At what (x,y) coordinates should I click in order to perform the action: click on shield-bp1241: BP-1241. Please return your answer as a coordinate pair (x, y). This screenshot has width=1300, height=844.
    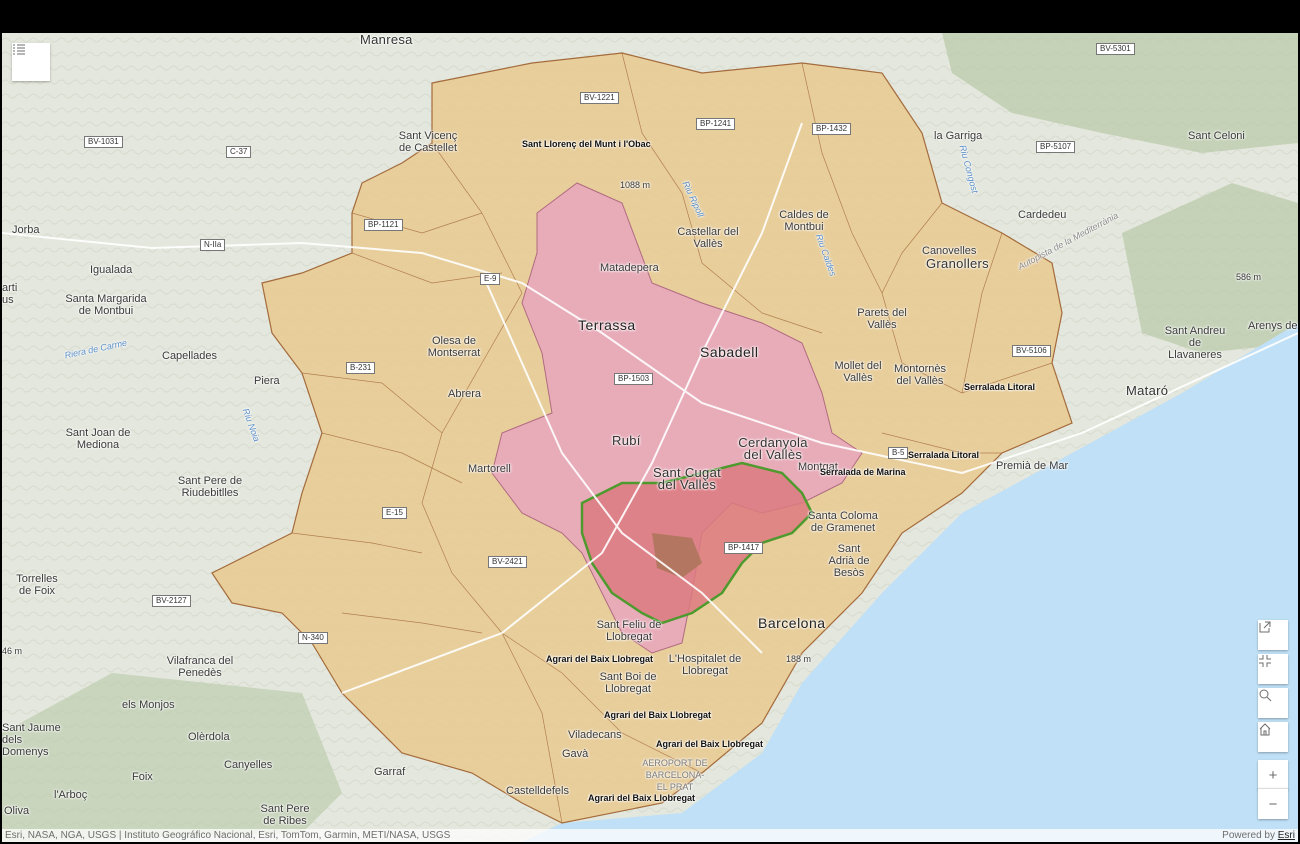
    Looking at the image, I should click on (716, 124).